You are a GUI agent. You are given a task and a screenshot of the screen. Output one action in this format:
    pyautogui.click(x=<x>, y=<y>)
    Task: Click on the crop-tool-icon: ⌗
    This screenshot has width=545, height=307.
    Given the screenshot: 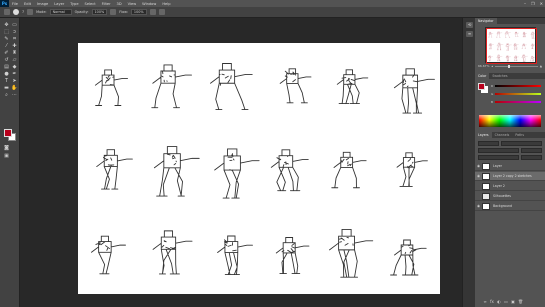 What is the action you would take?
    pyautogui.click(x=14, y=39)
    